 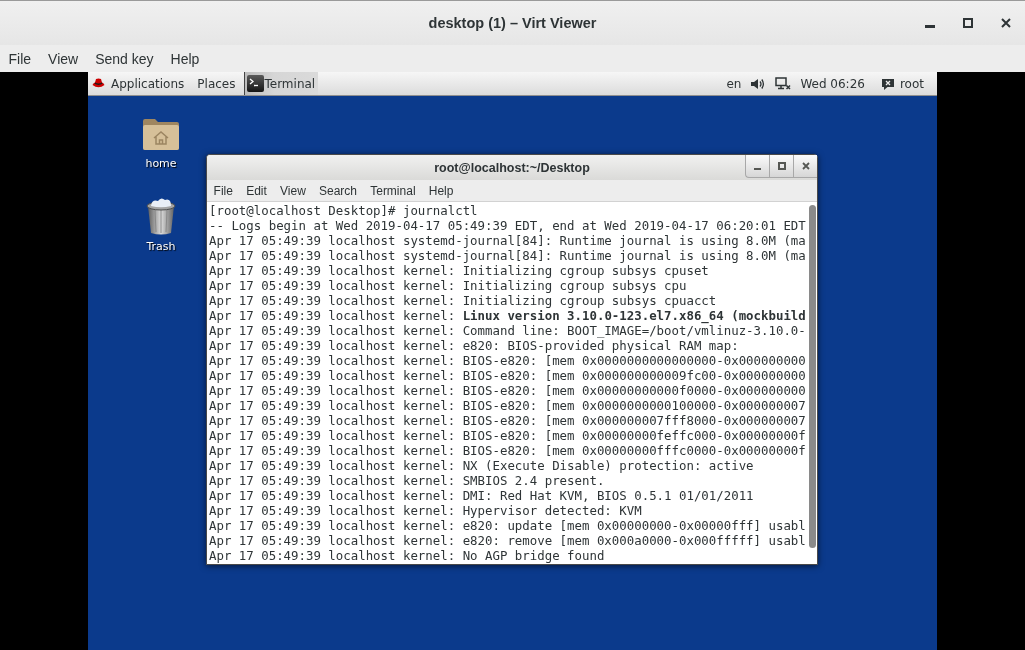 What do you see at coordinates (426, 510) in the screenshot?
I see `terminal-line: Apr 17 05:49:39 localhost kernel: Hypervisor detected: KVM` at bounding box center [426, 510].